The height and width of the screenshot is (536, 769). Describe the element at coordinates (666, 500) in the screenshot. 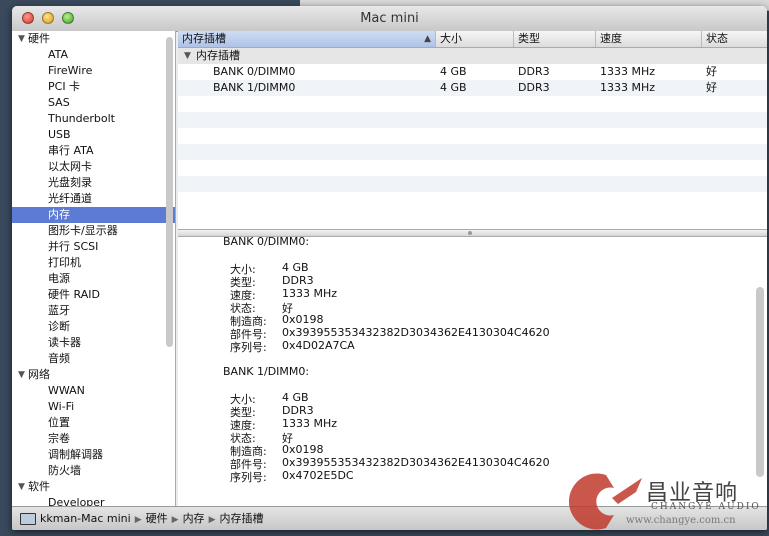

I see `watermark: 昌业音响 CHANGYE AUDIO www.changye.com.cn` at that location.